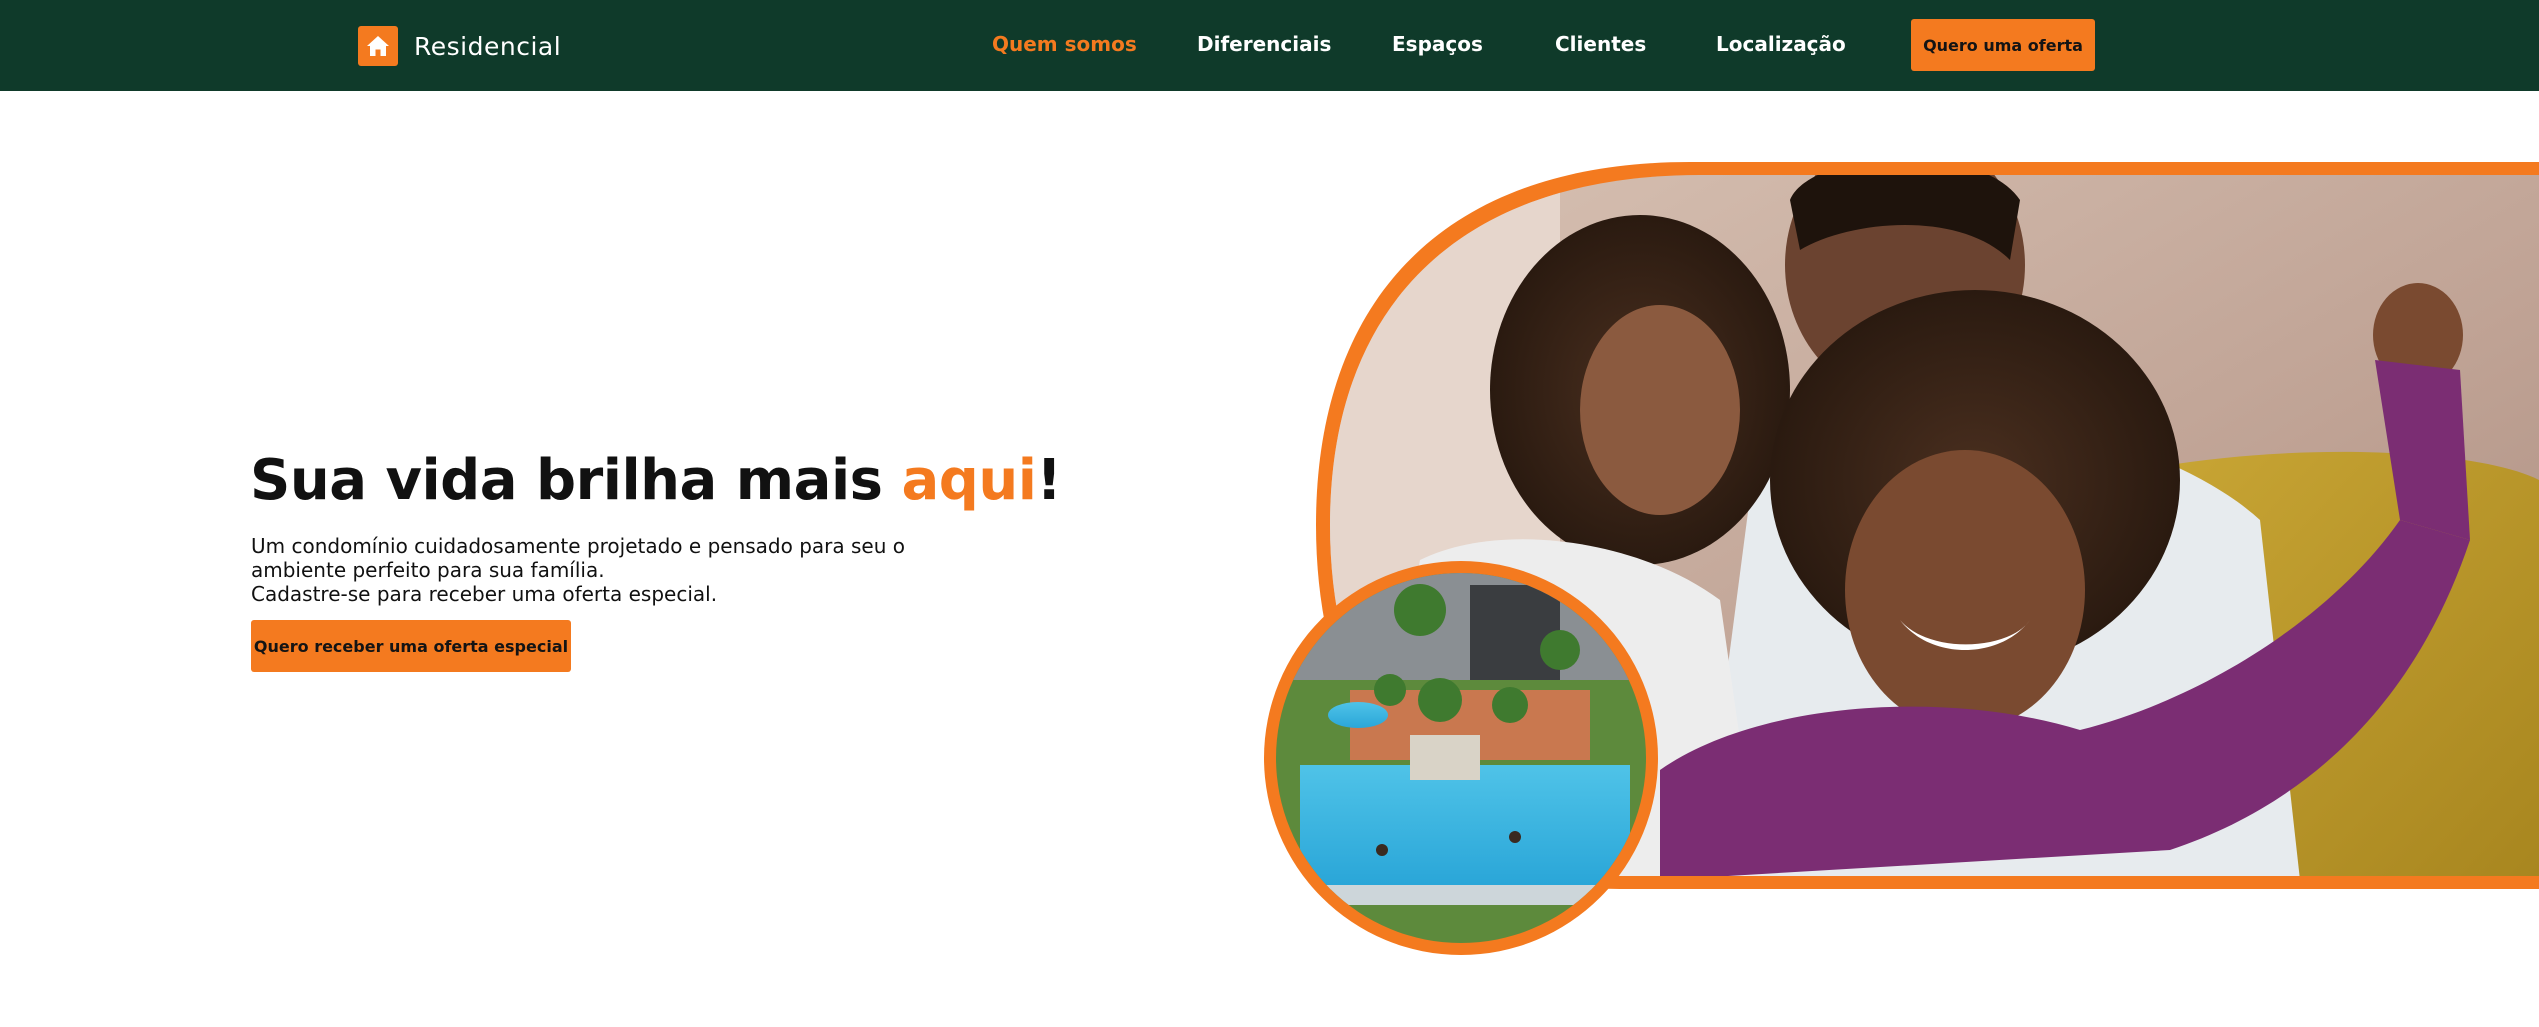  Describe the element at coordinates (1064, 44) in the screenshot. I see `nav-link-quem-somos: Quem somos` at that location.